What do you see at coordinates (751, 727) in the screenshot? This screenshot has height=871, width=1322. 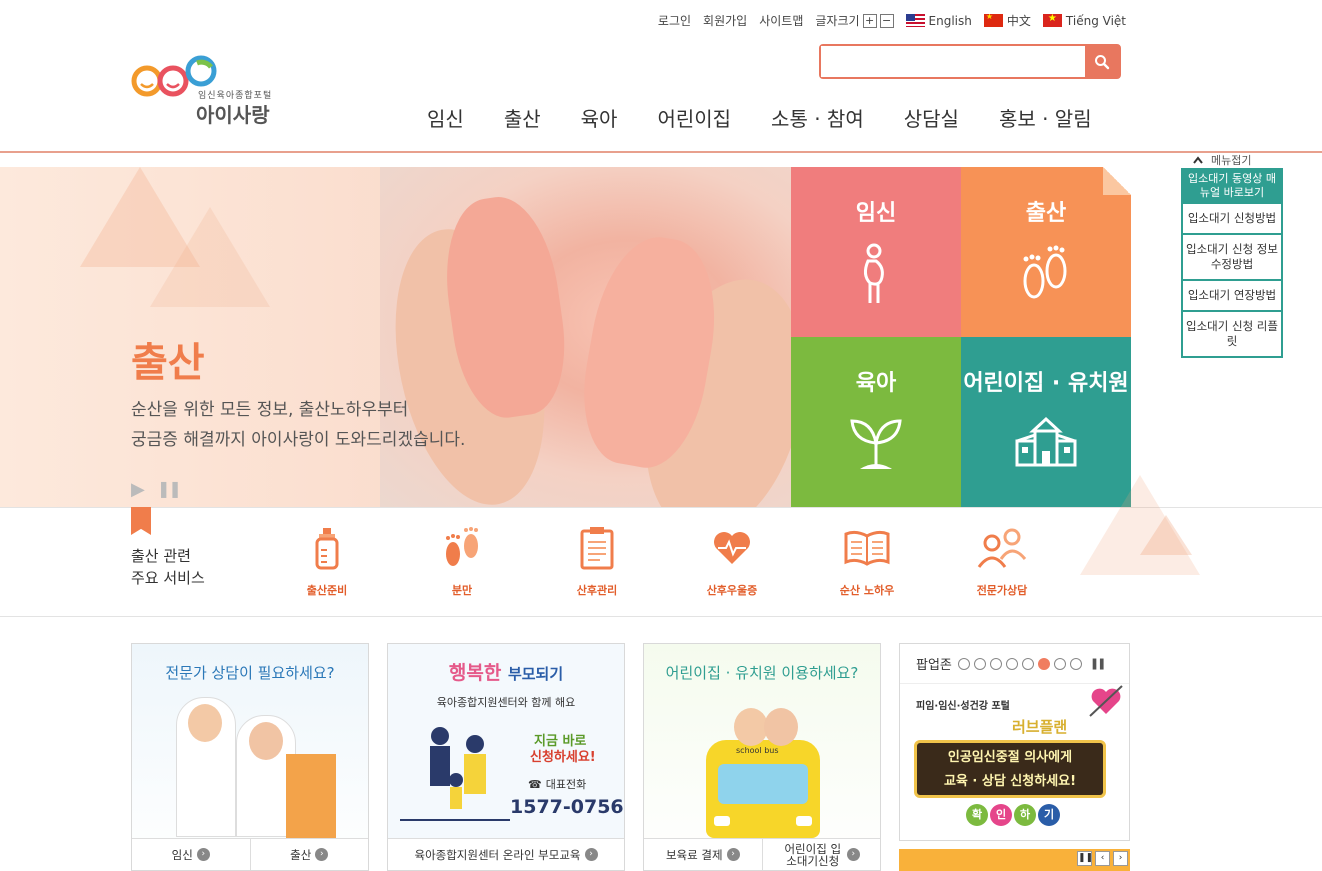 I see `child-face` at bounding box center [751, 727].